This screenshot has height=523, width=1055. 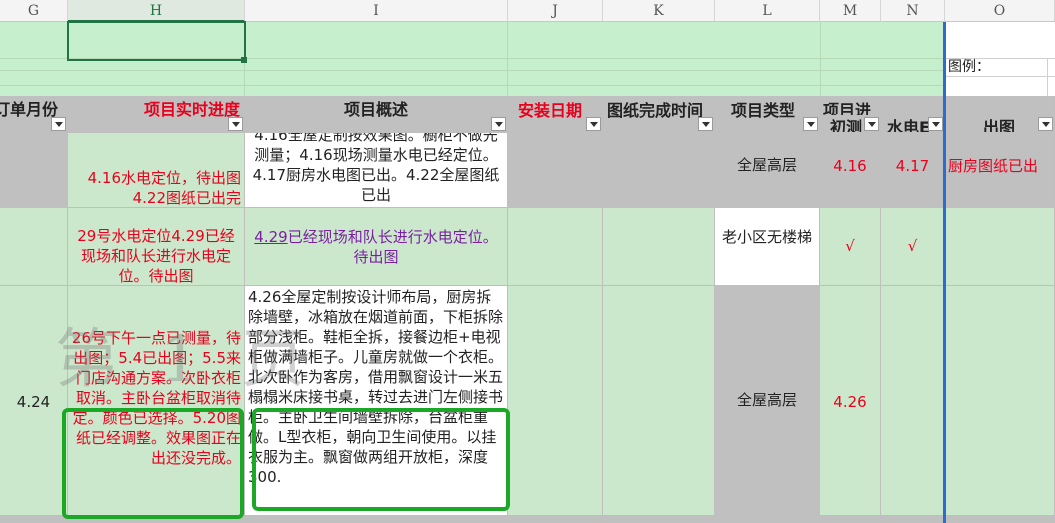 What do you see at coordinates (935, 124) in the screenshot?
I see `filter-dropdown-water-elec` at bounding box center [935, 124].